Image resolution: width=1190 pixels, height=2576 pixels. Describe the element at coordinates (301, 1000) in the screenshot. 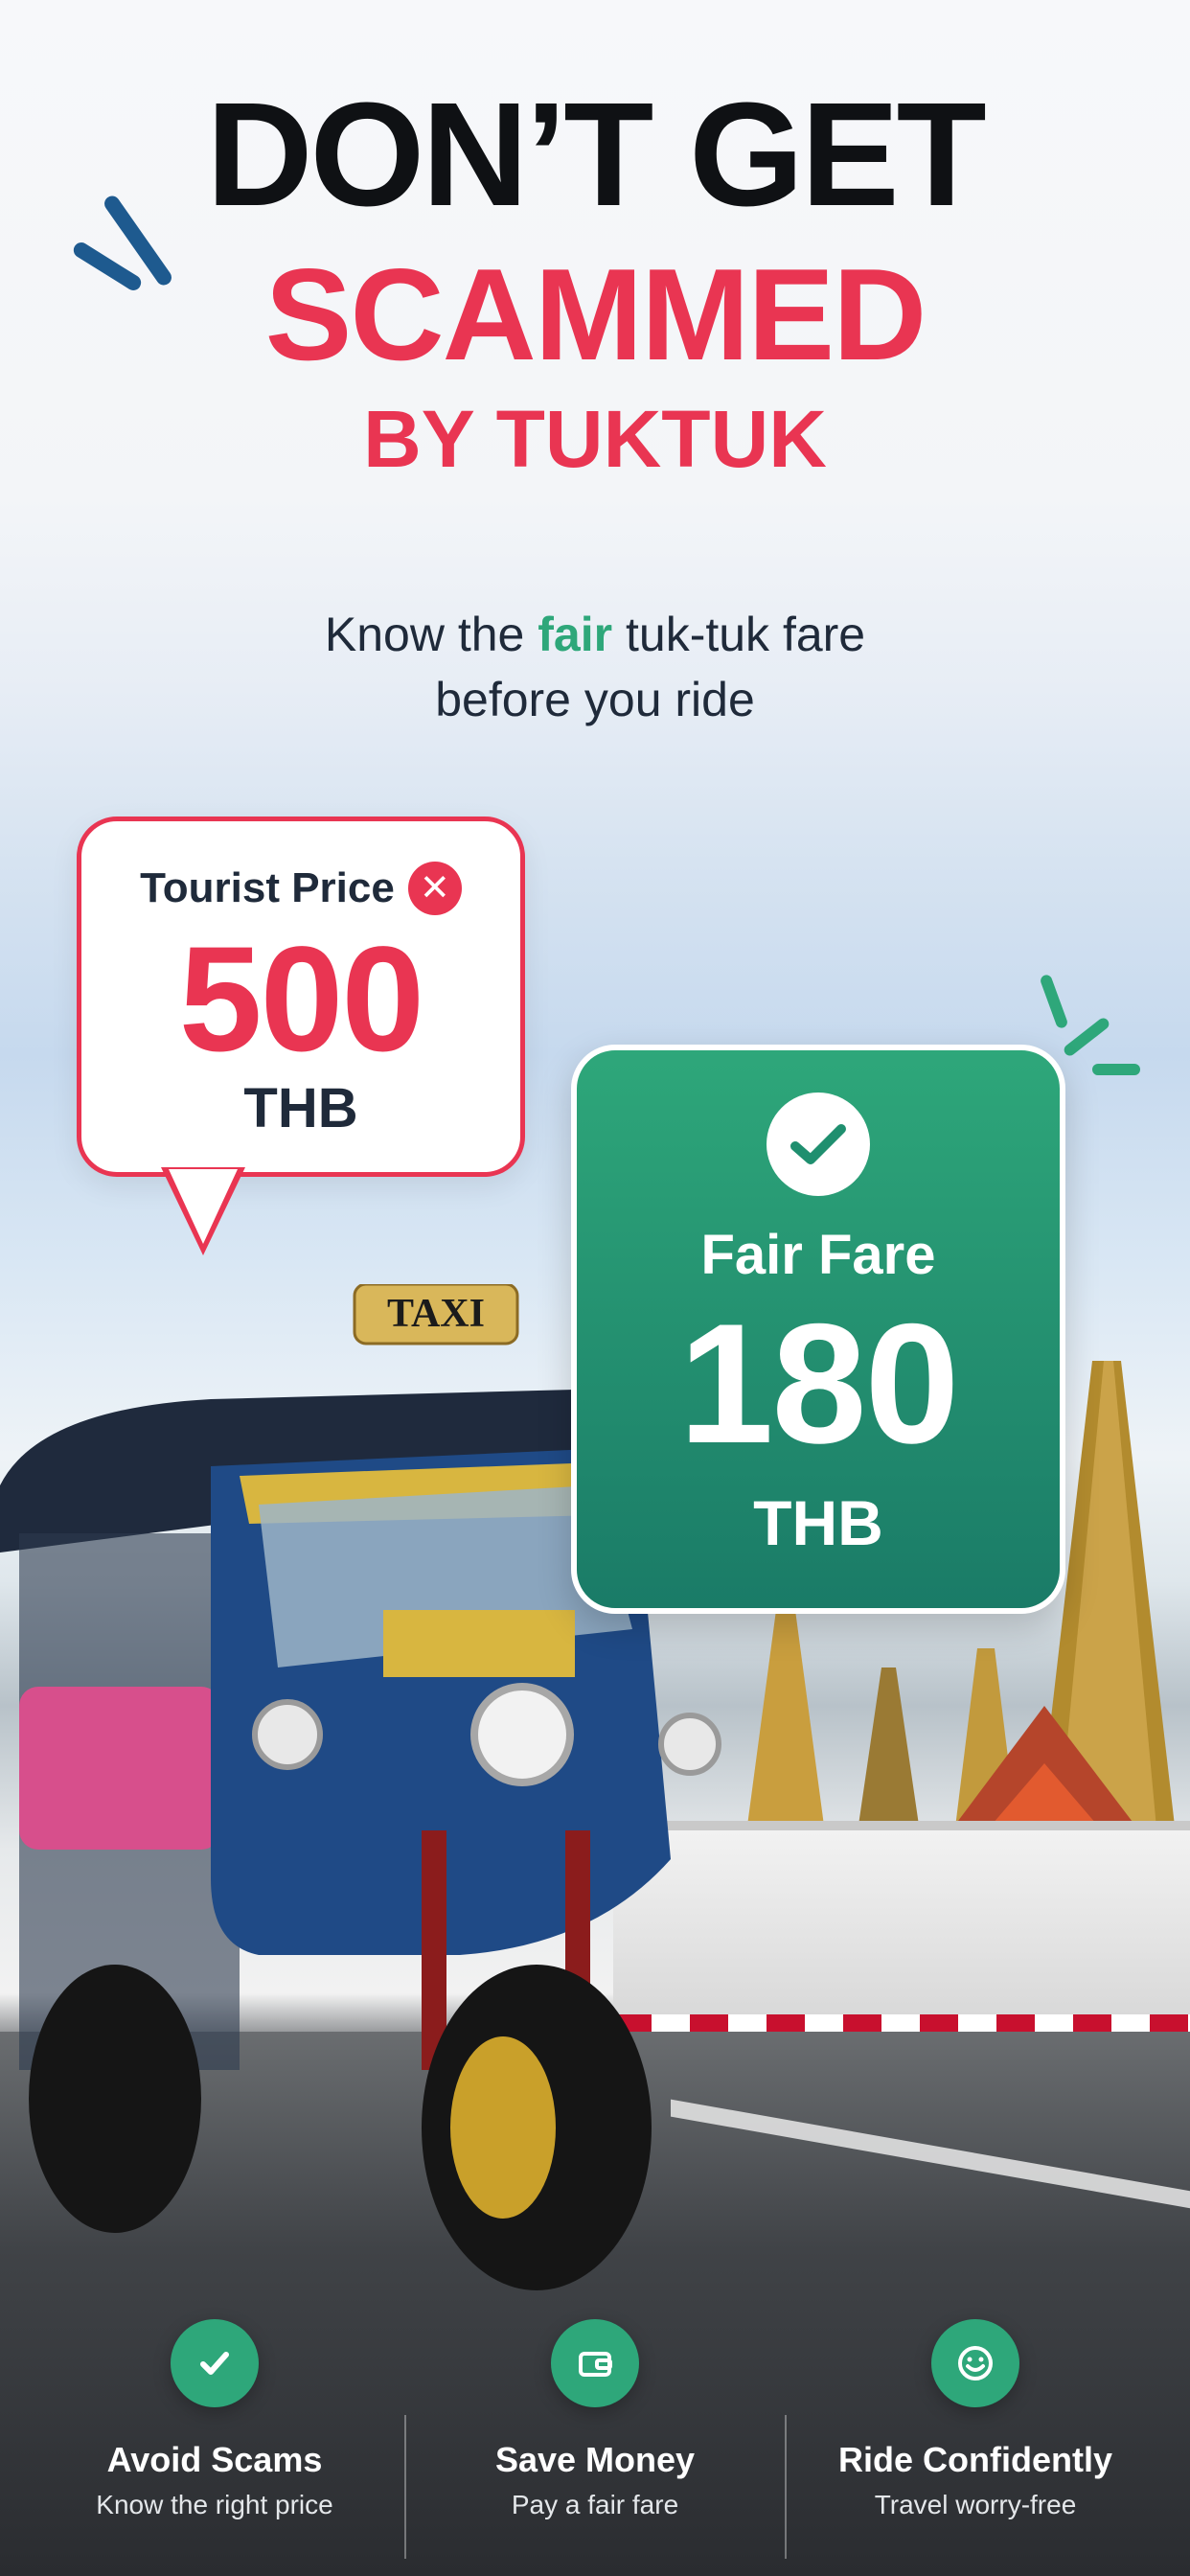

I see `tourist-price-value: 500` at that location.